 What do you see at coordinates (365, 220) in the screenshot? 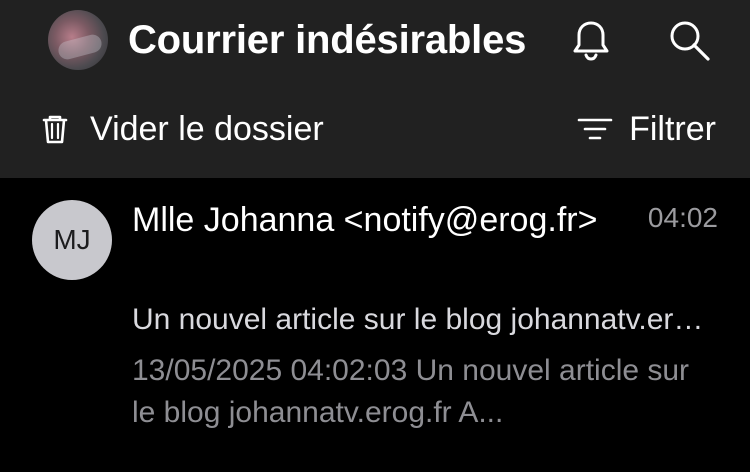
I see `sender-name: Mlle Johanna <notify@erog.fr>` at bounding box center [365, 220].